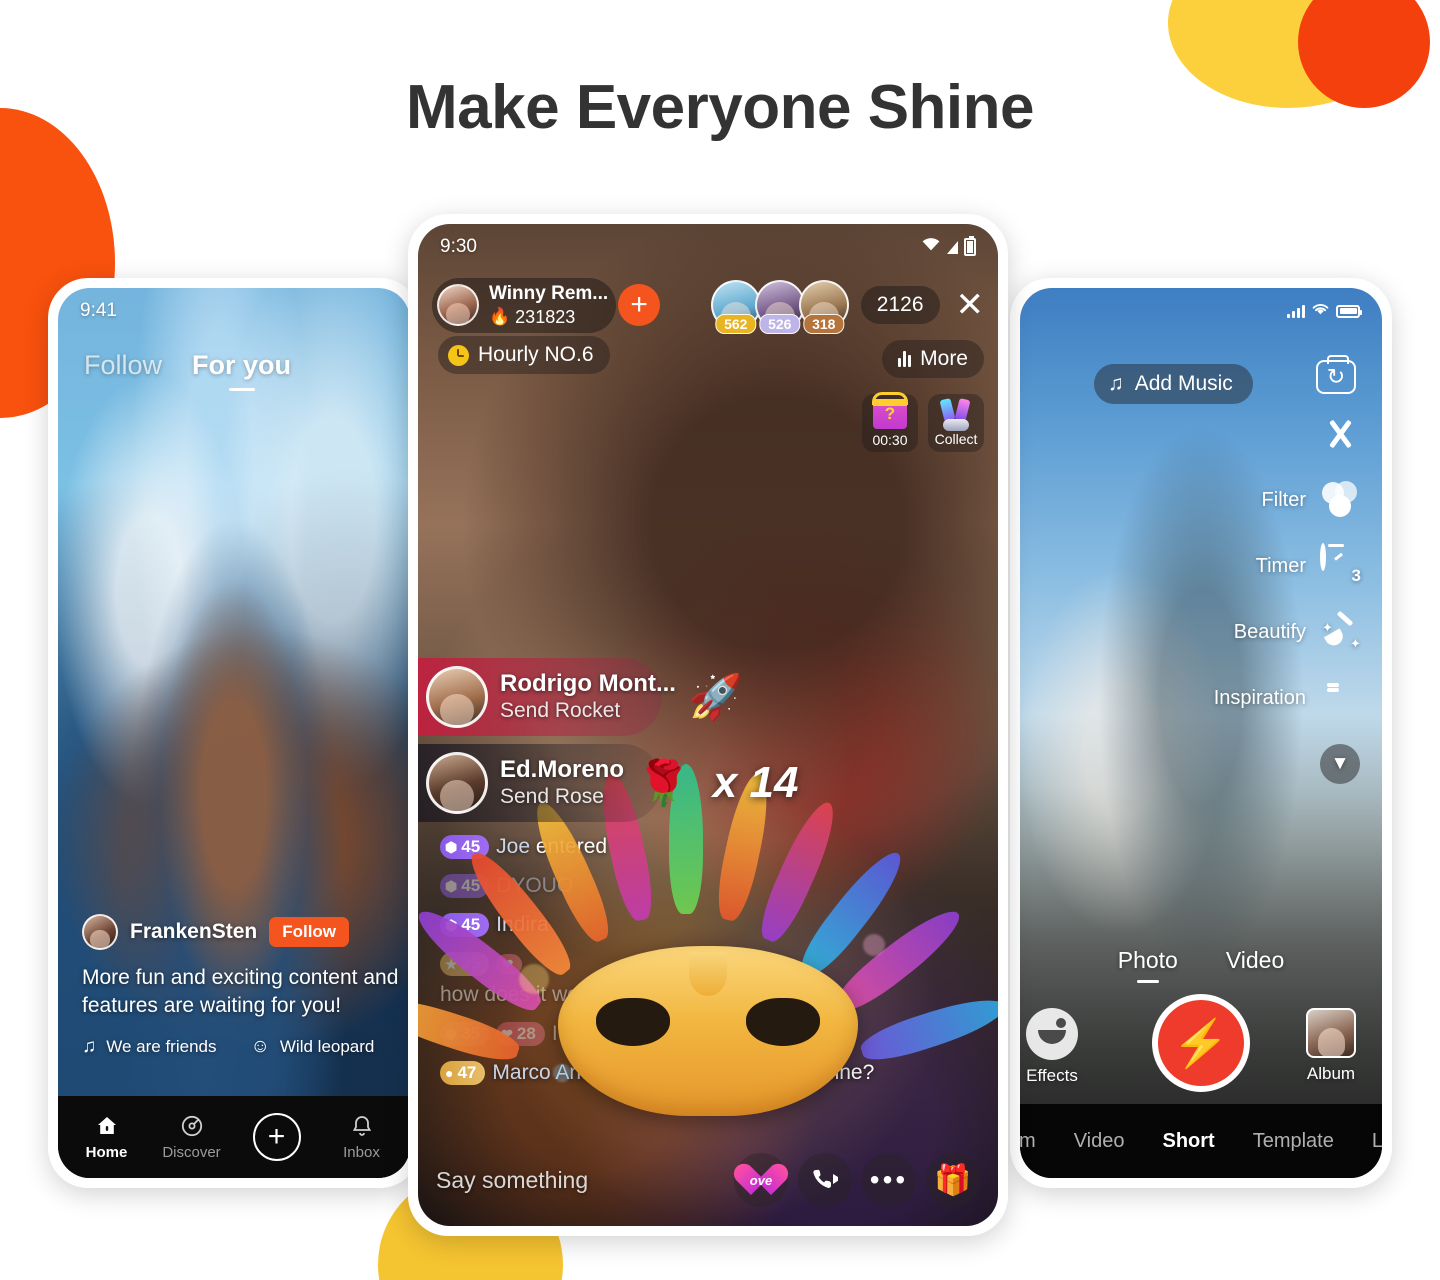  Describe the element at coordinates (952, 247) in the screenshot. I see `signal-icon` at that location.